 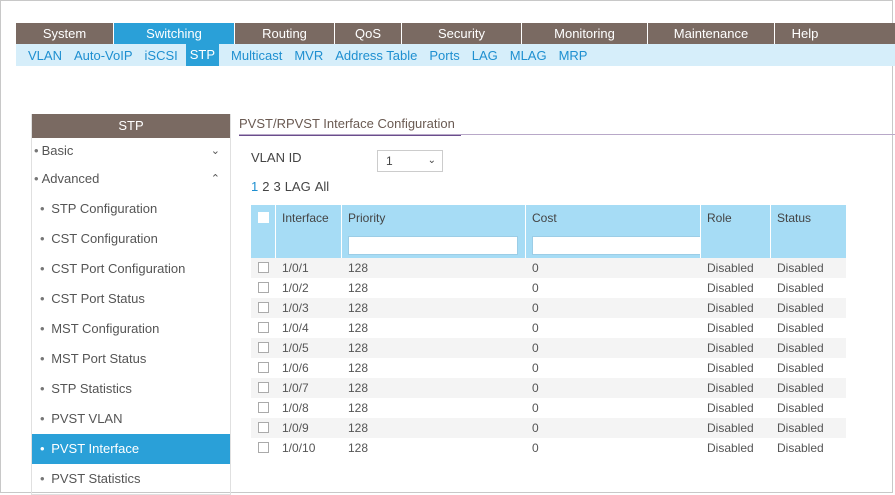 What do you see at coordinates (131, 419) in the screenshot?
I see `menu-item-pvst-vlan: • PVST VLAN` at bounding box center [131, 419].